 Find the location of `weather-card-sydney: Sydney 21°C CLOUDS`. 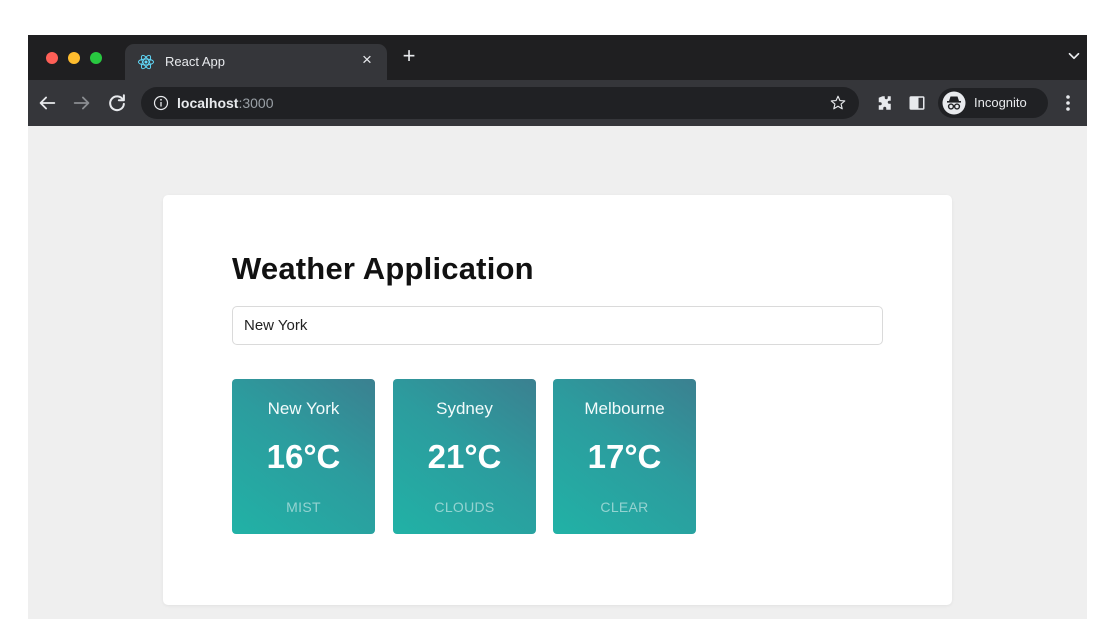

weather-card-sydney: Sydney 21°C CLOUDS is located at coordinates (464, 456).